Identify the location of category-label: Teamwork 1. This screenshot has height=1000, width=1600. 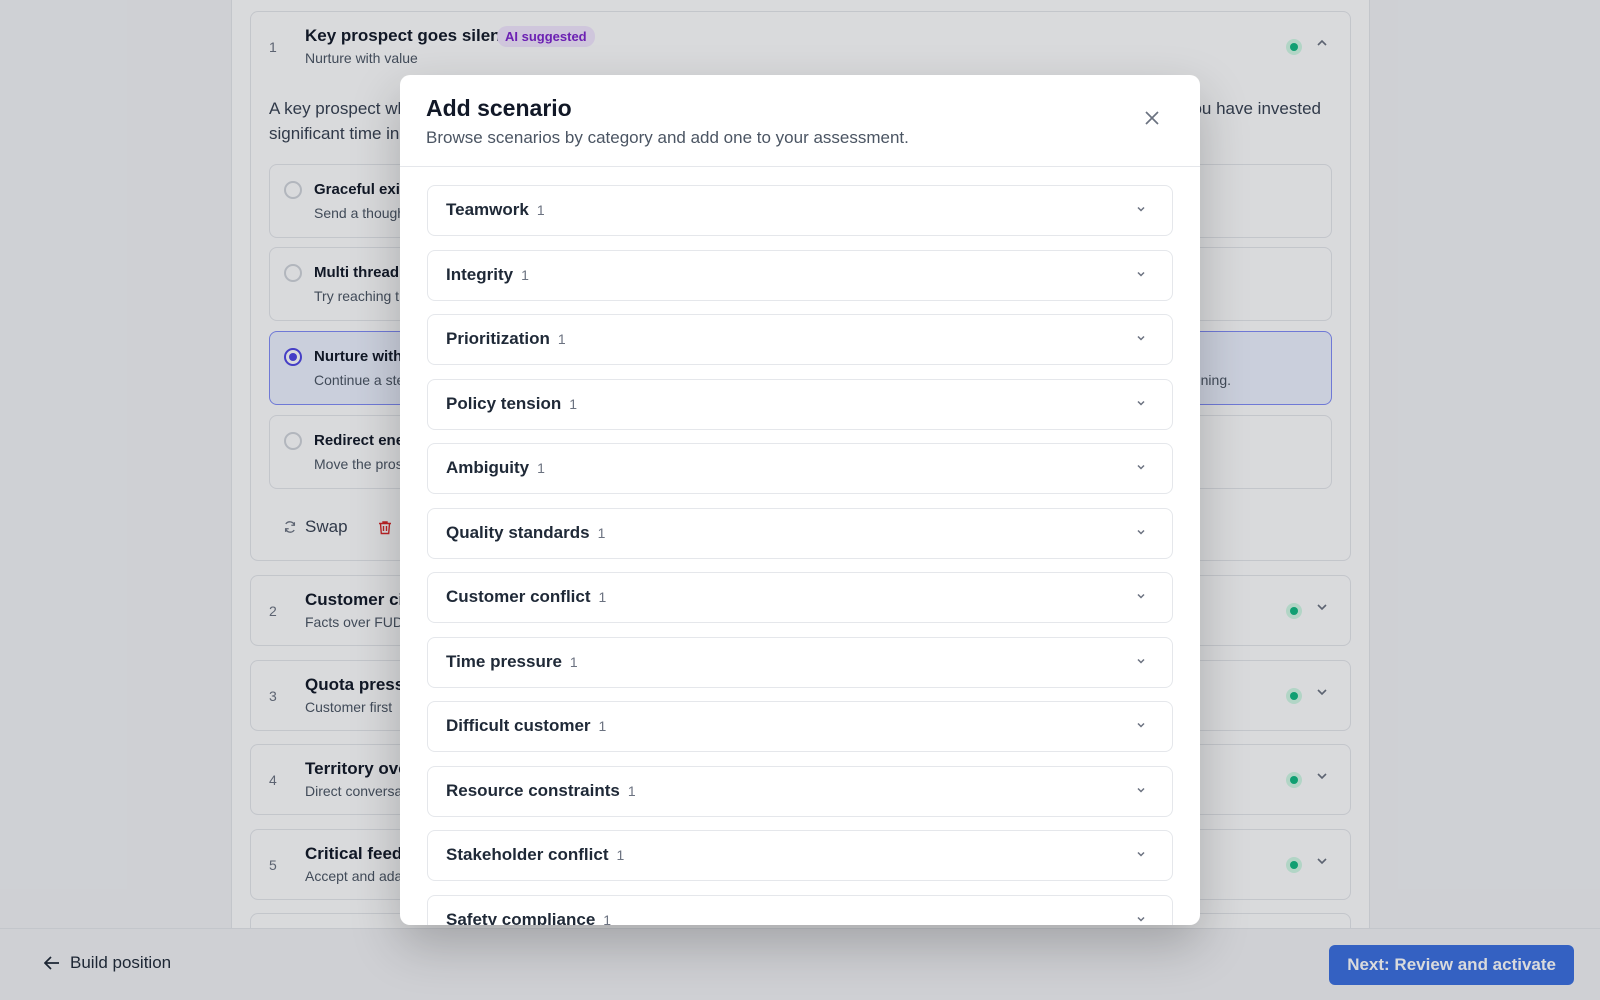
(495, 210).